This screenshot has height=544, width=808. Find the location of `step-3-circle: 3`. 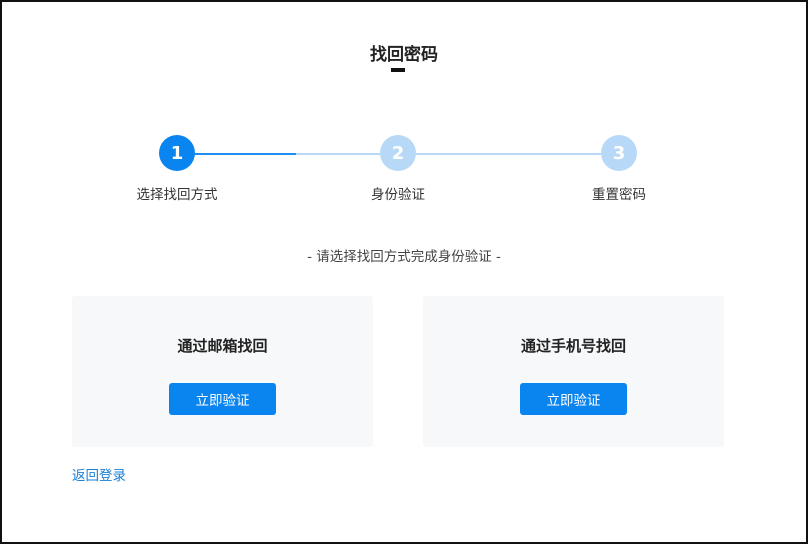

step-3-circle: 3 is located at coordinates (619, 153).